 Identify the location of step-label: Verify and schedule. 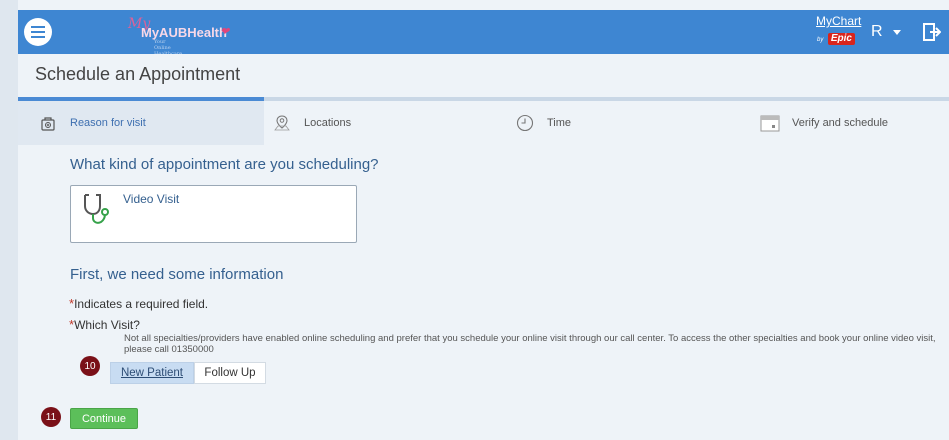
(840, 123).